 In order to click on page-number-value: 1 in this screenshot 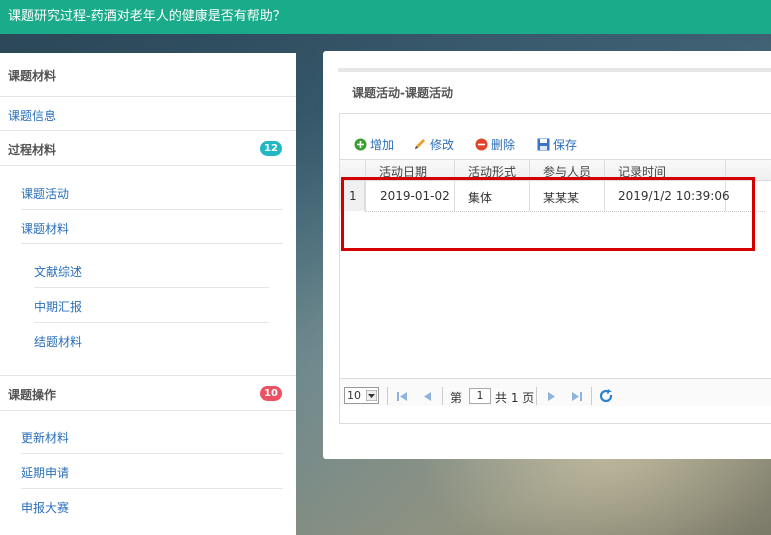, I will do `click(480, 395)`.